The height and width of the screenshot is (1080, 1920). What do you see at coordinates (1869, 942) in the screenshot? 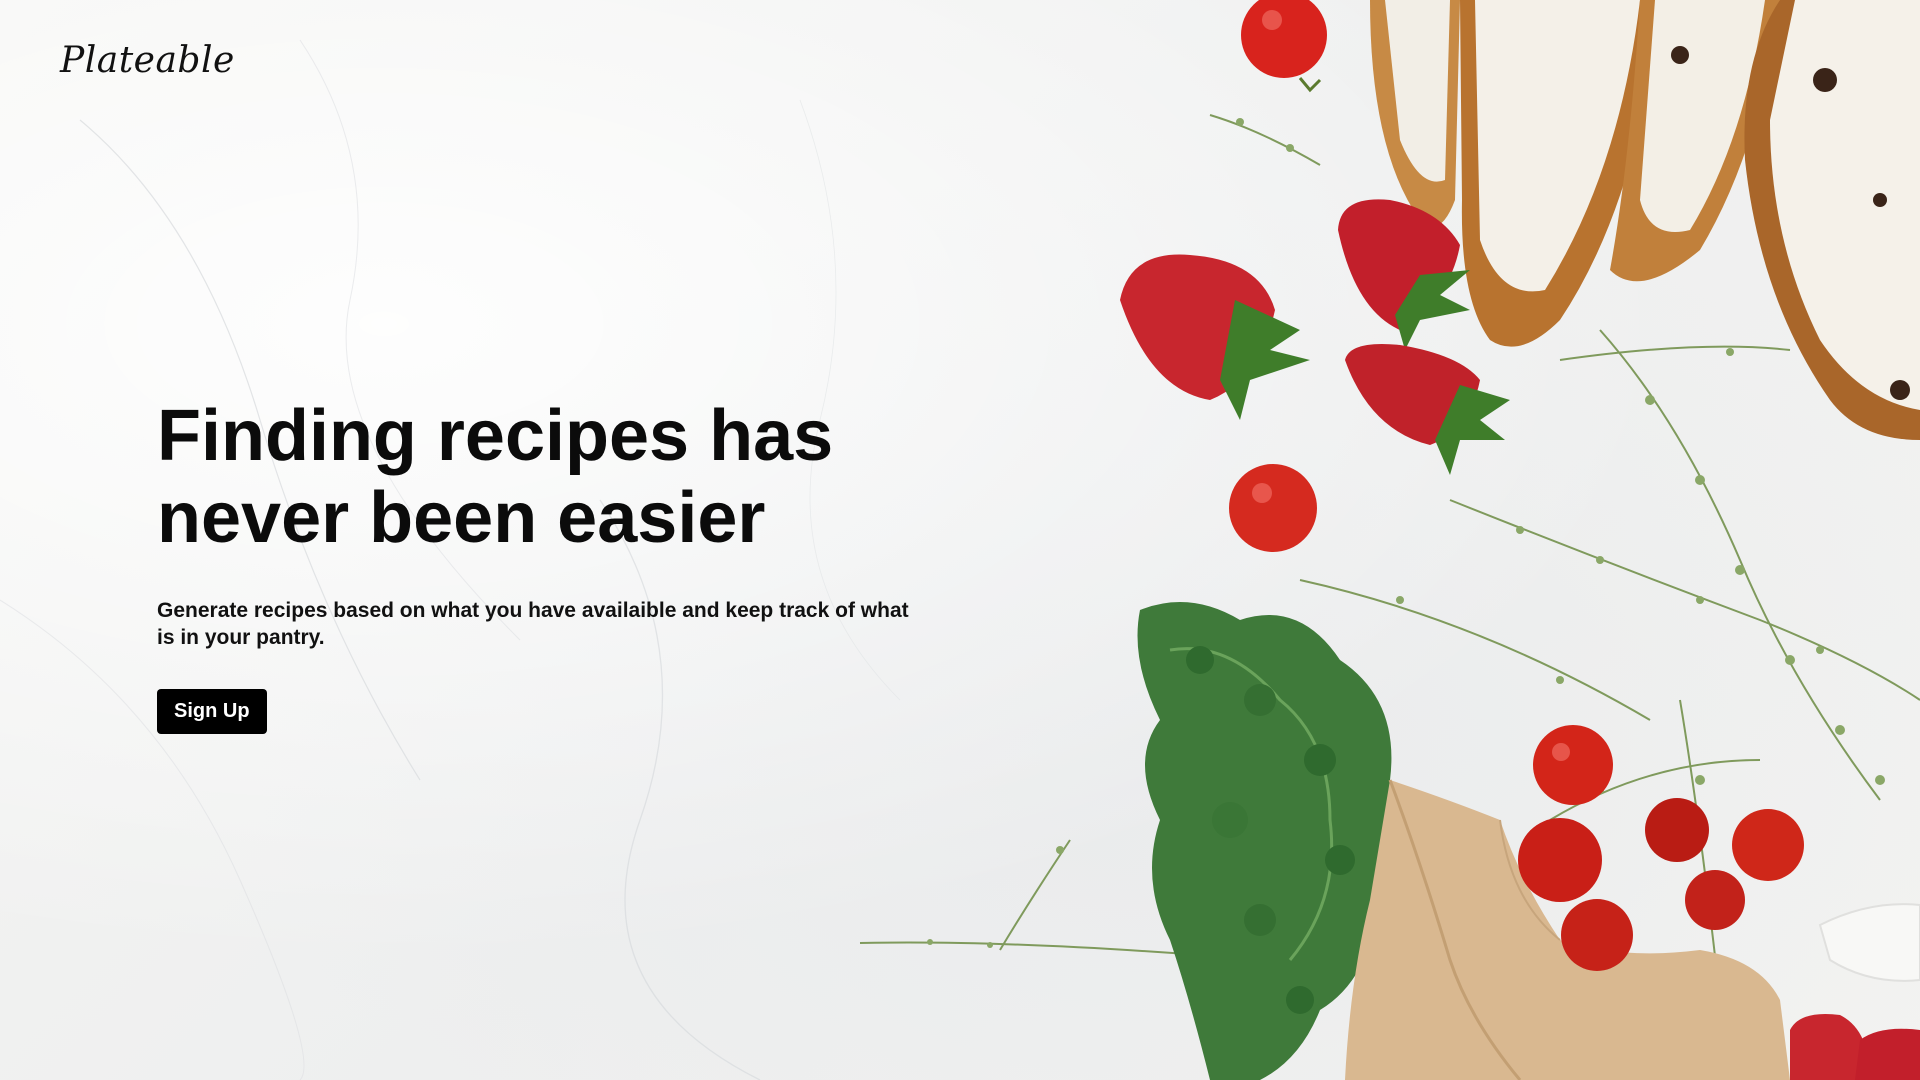
I see `dish-image` at bounding box center [1869, 942].